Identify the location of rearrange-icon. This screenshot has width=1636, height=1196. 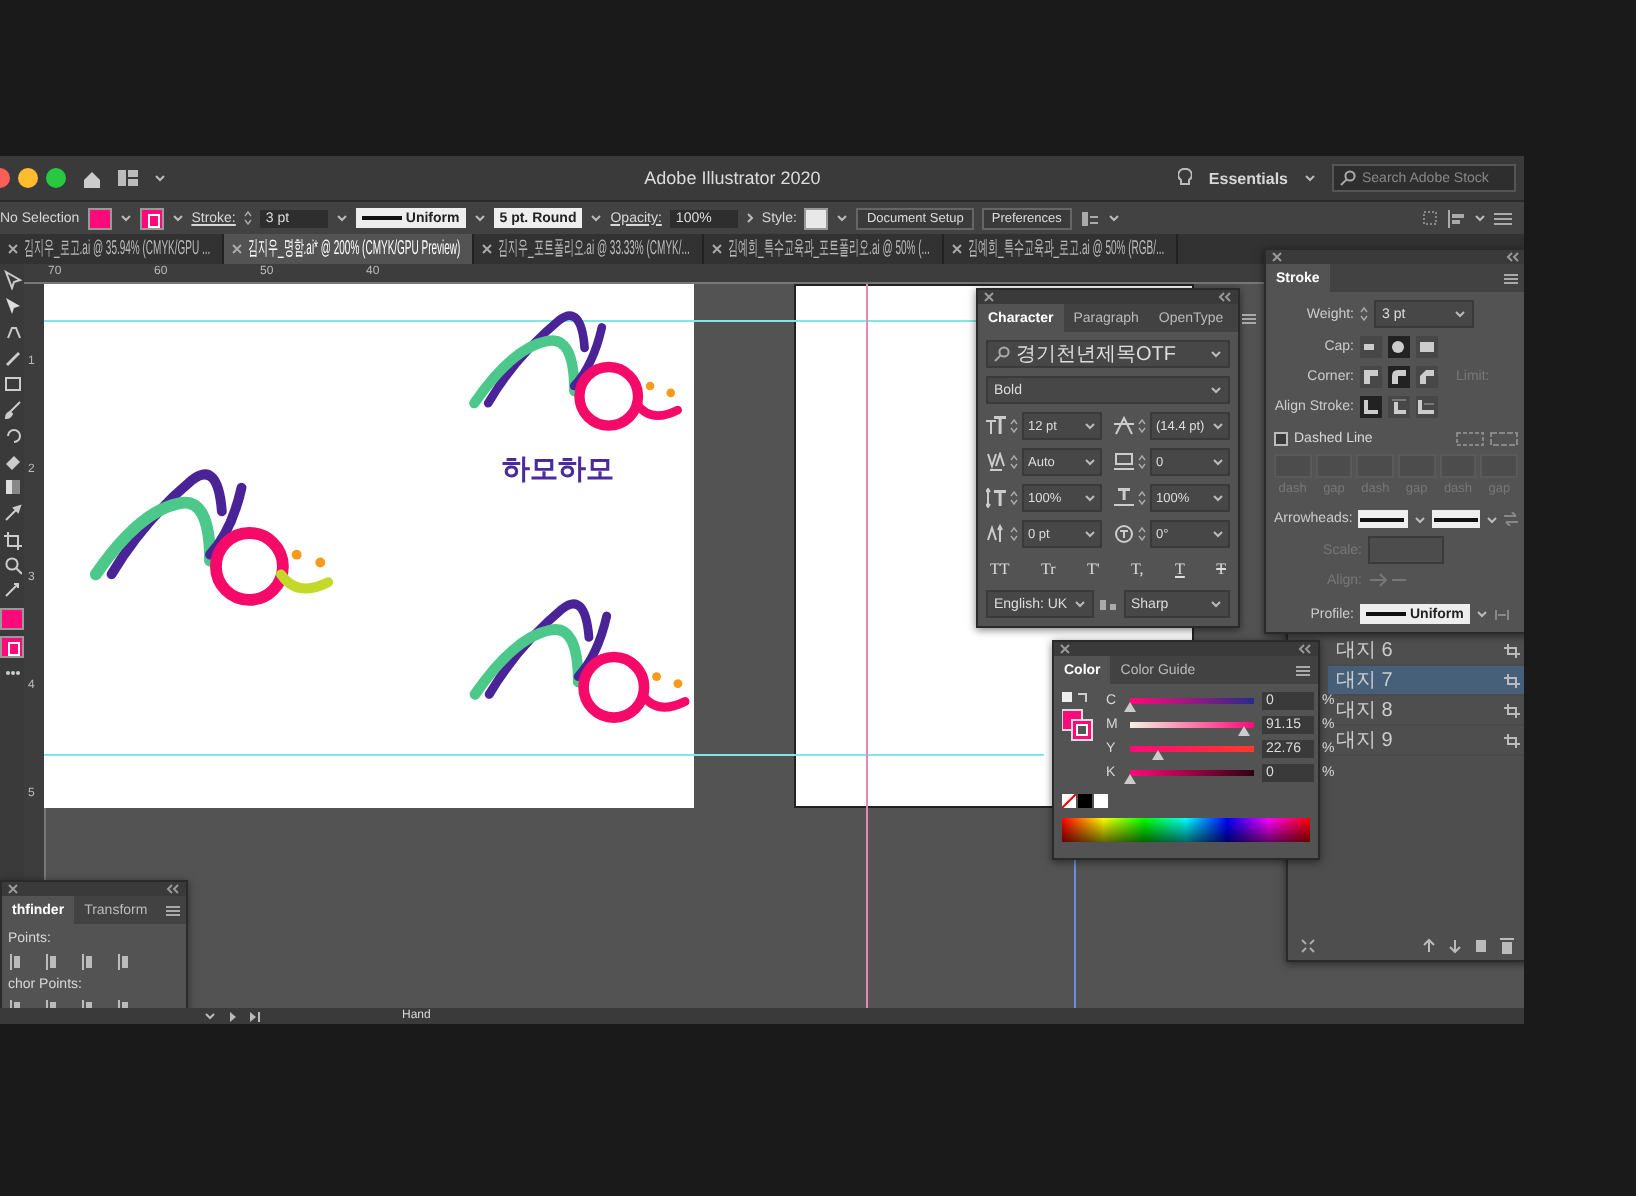
(1308, 946).